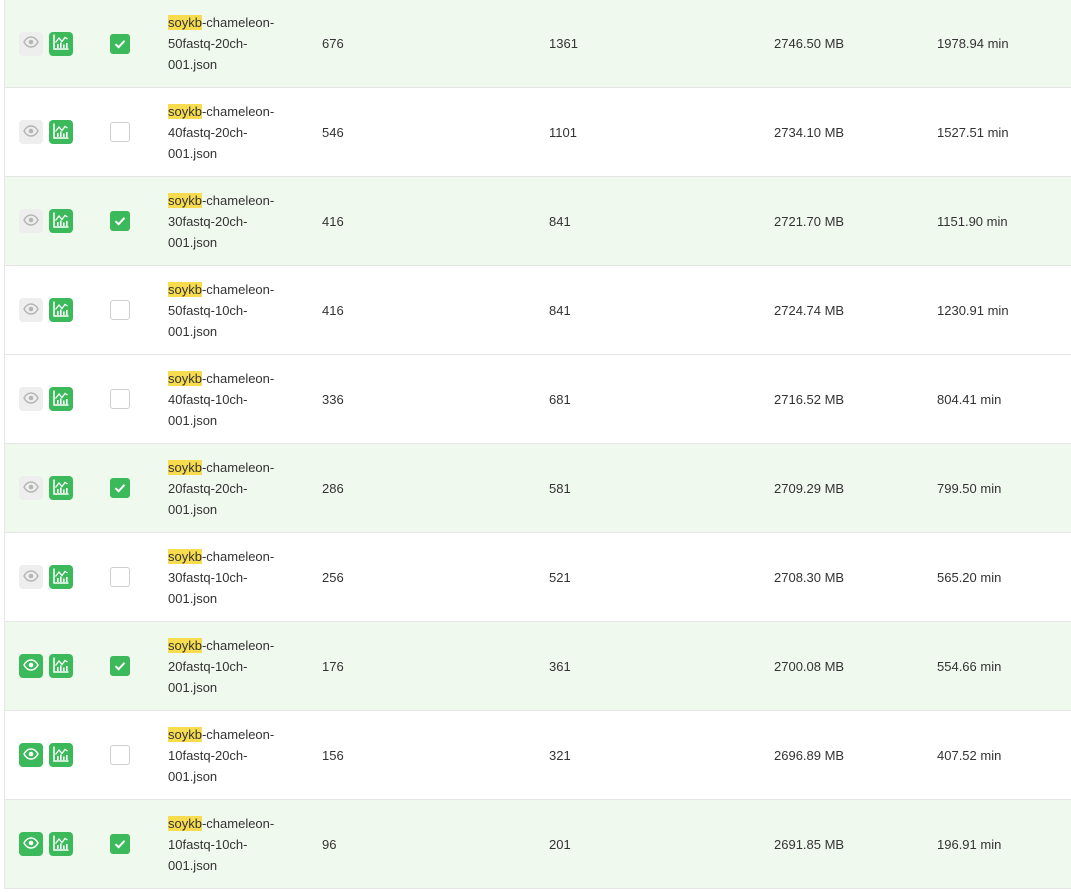 This screenshot has width=1071, height=892. I want to click on tasks-count: 176, so click(333, 666).